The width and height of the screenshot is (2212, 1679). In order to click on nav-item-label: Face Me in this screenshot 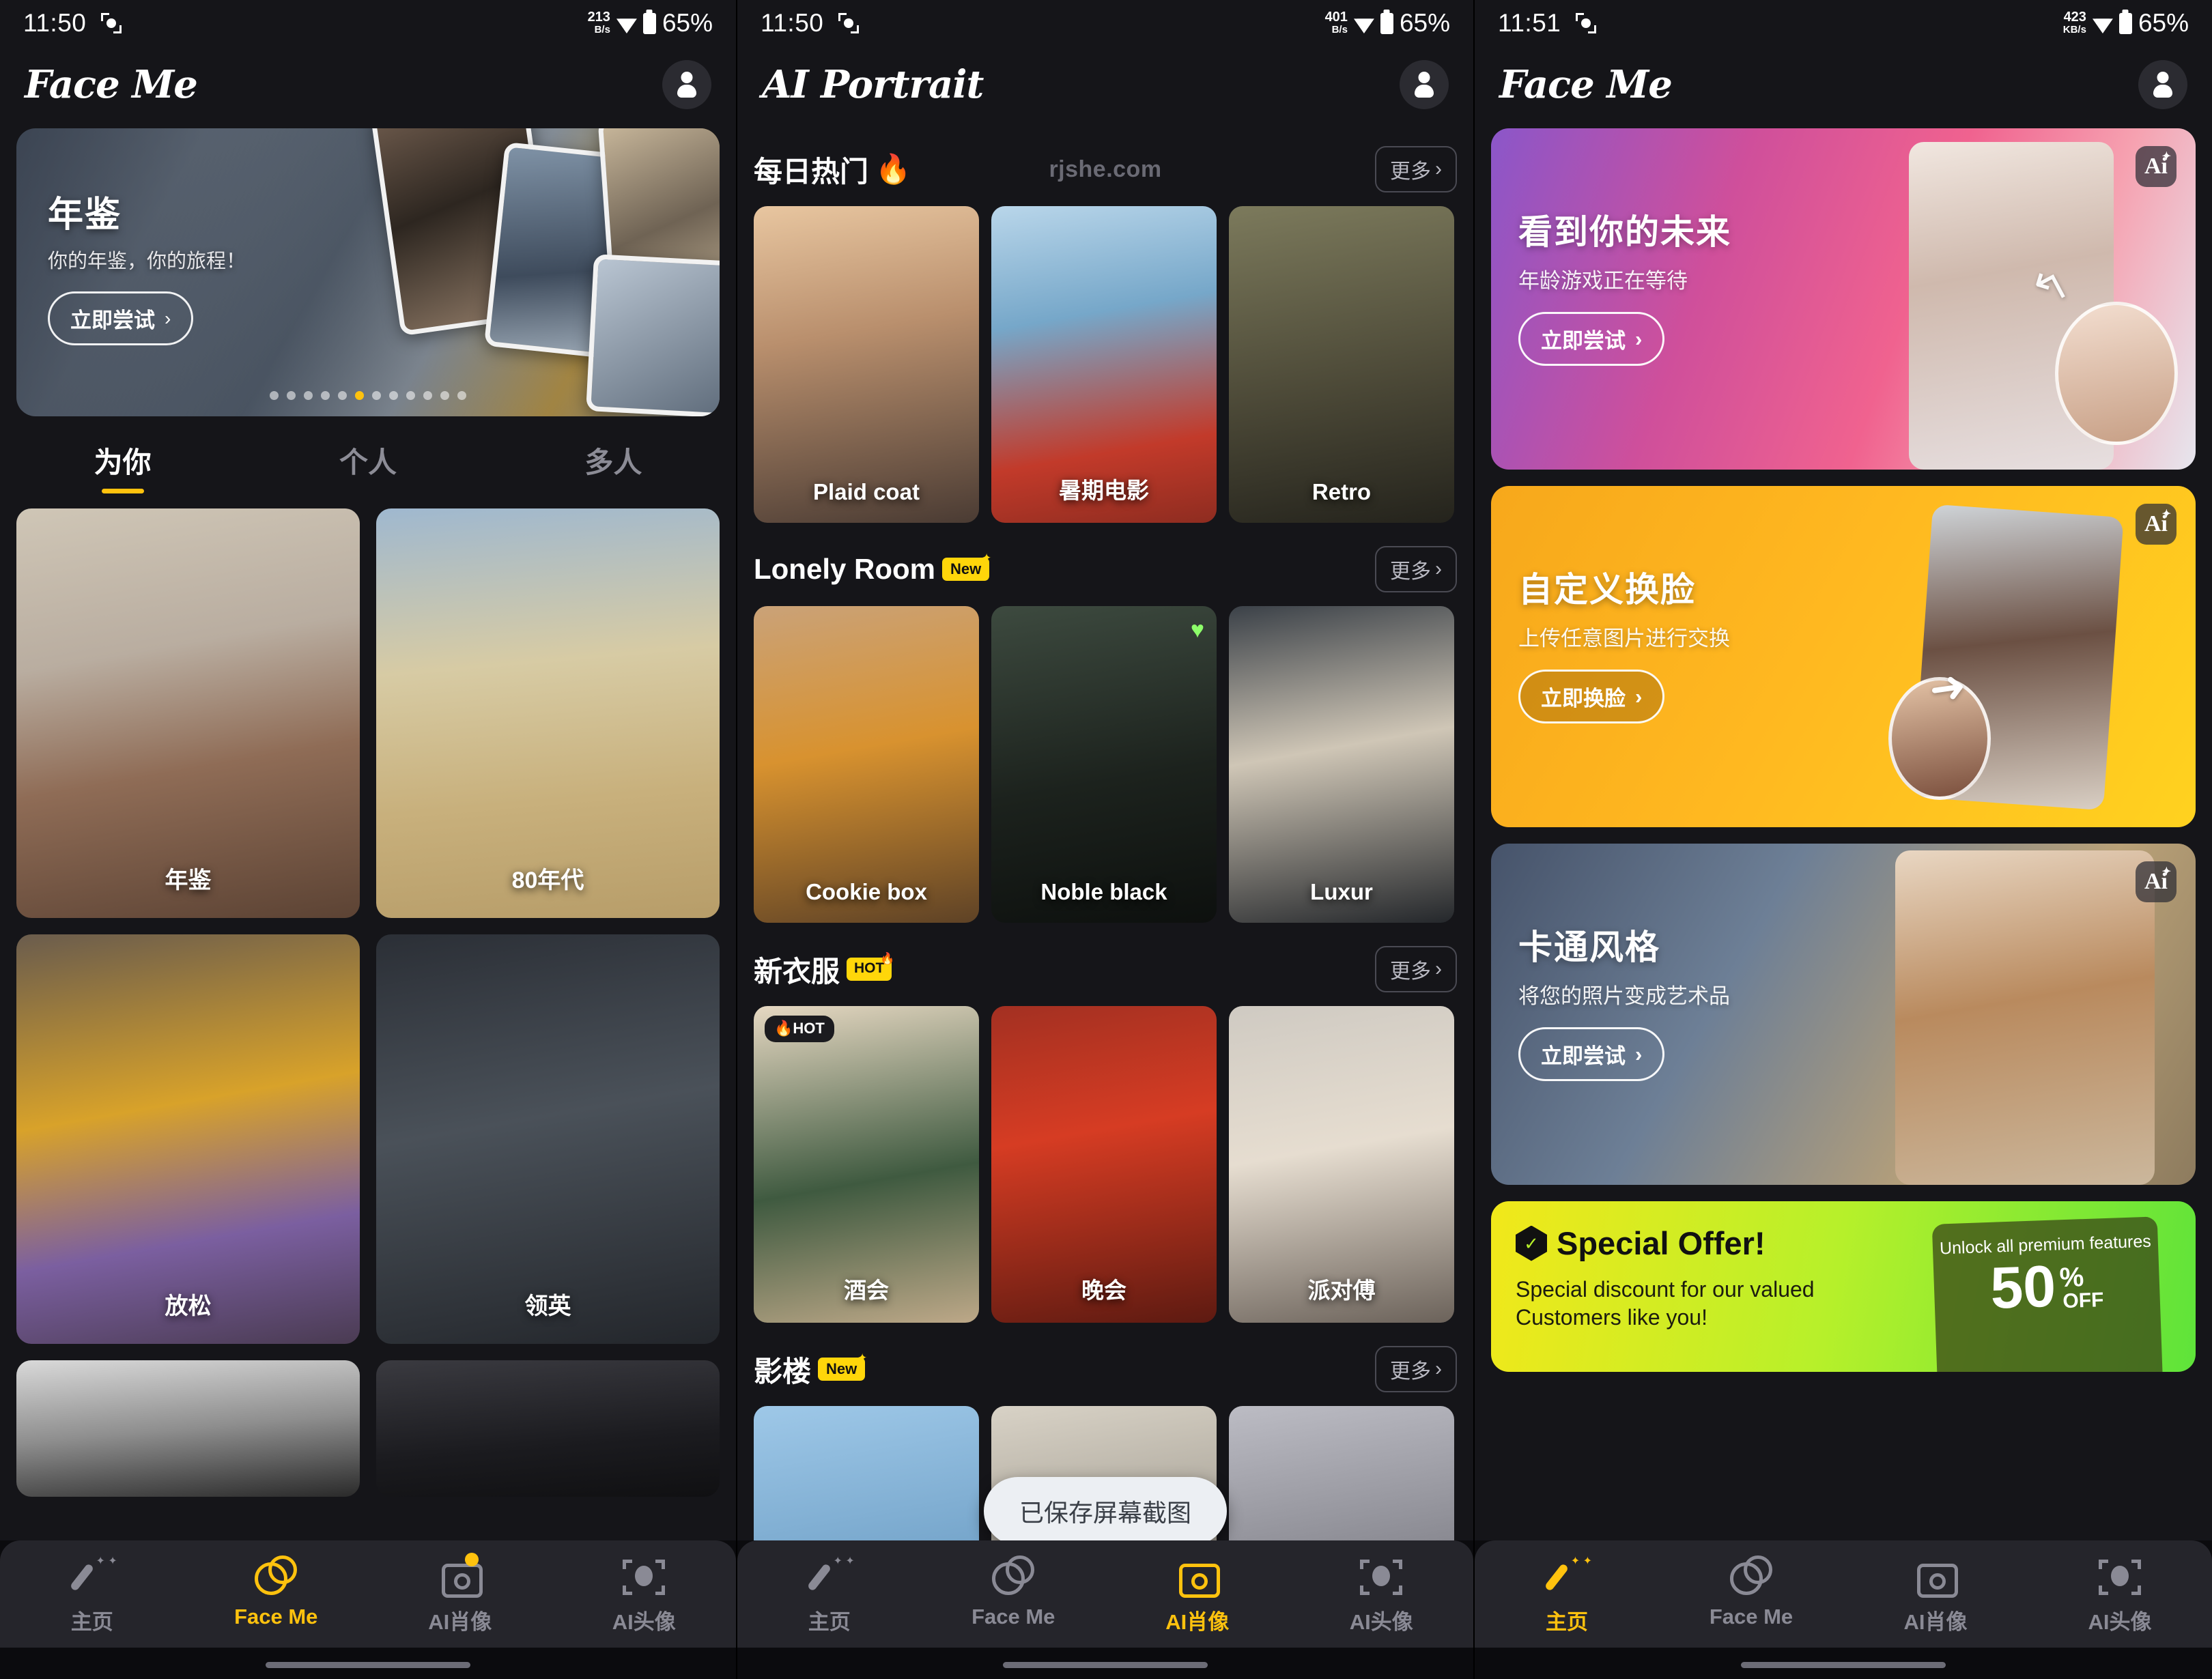, I will do `click(1751, 1616)`.